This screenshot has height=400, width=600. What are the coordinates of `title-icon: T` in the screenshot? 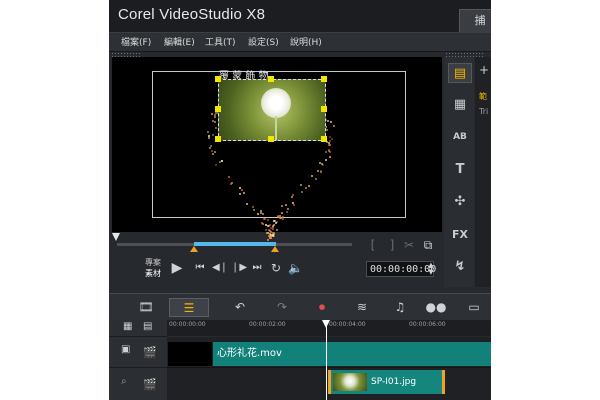 It's located at (460, 170).